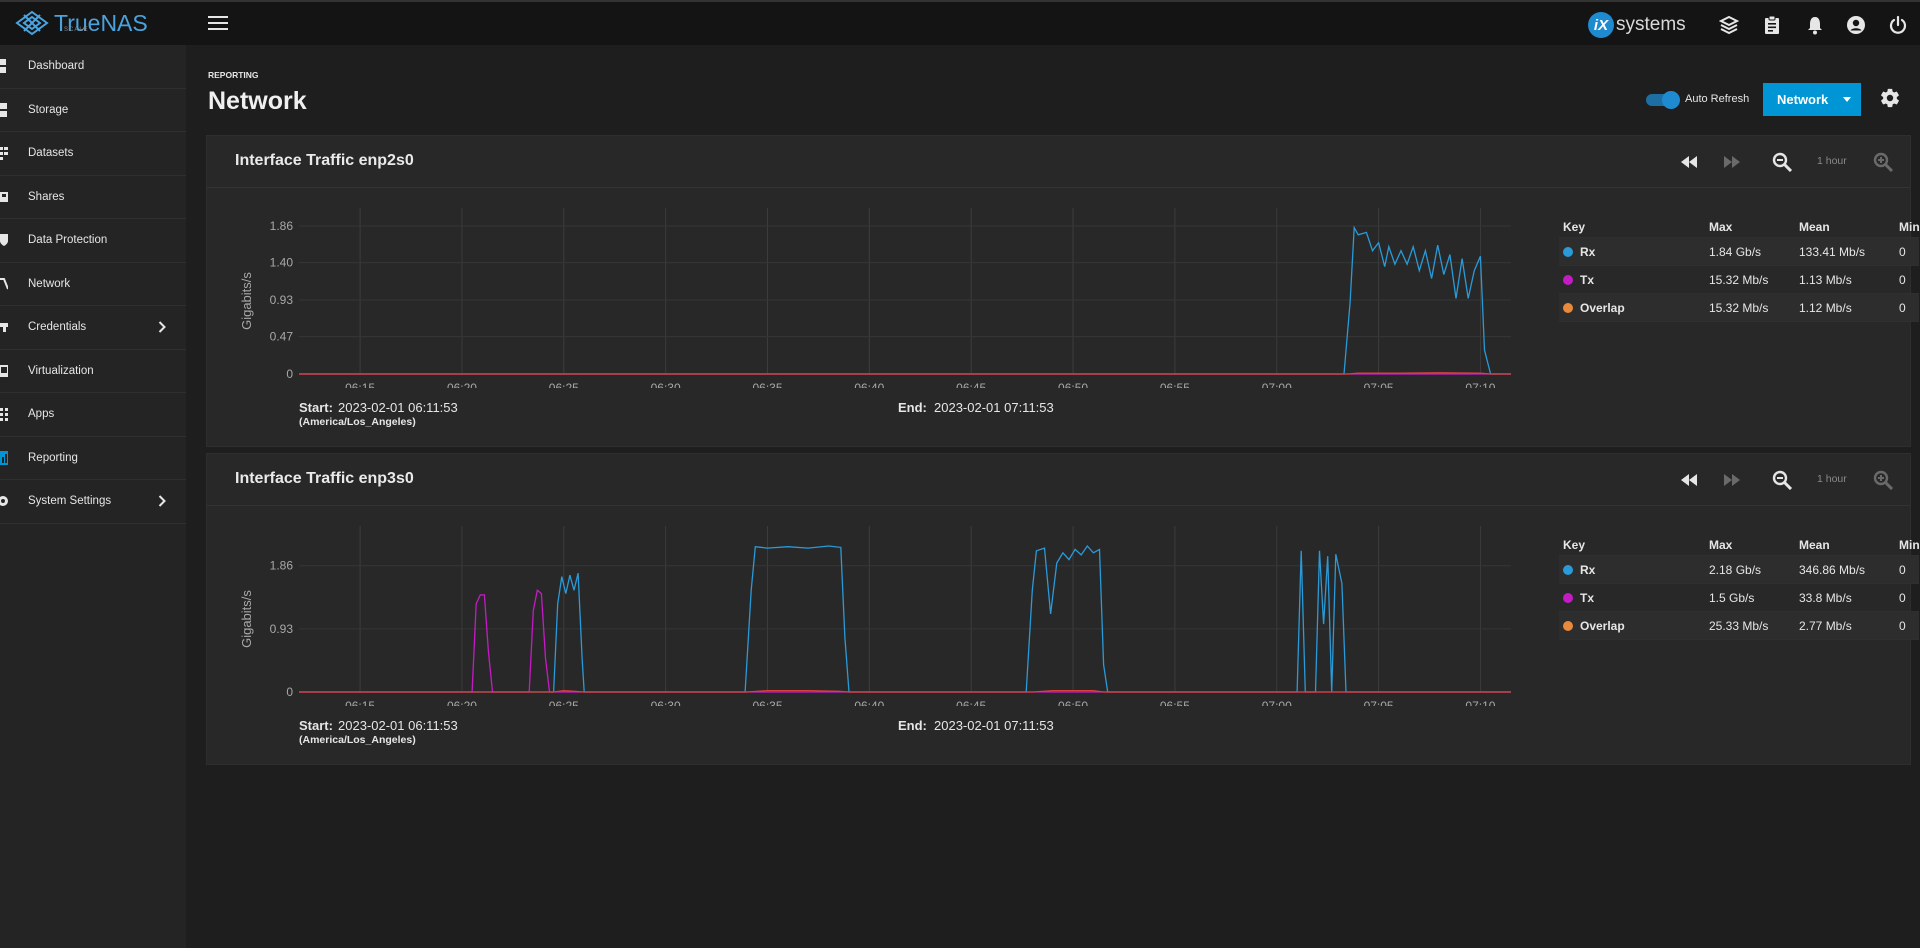 This screenshot has width=1920, height=948. What do you see at coordinates (61, 370) in the screenshot?
I see `sidebar-item-label: Virtualization` at bounding box center [61, 370].